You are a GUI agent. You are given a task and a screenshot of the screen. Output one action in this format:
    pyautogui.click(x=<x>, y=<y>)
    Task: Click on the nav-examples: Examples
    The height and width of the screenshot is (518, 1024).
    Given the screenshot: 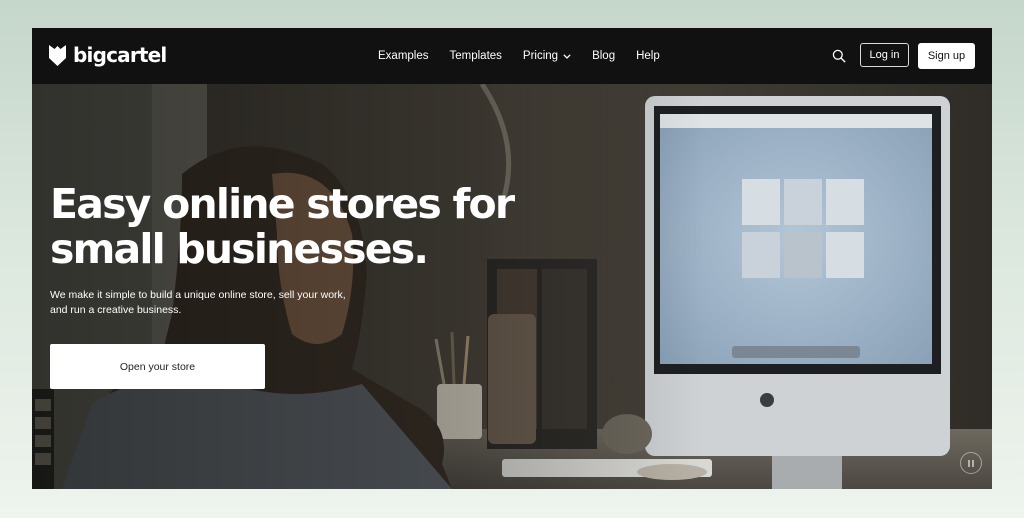 What is the action you would take?
    pyautogui.click(x=403, y=56)
    